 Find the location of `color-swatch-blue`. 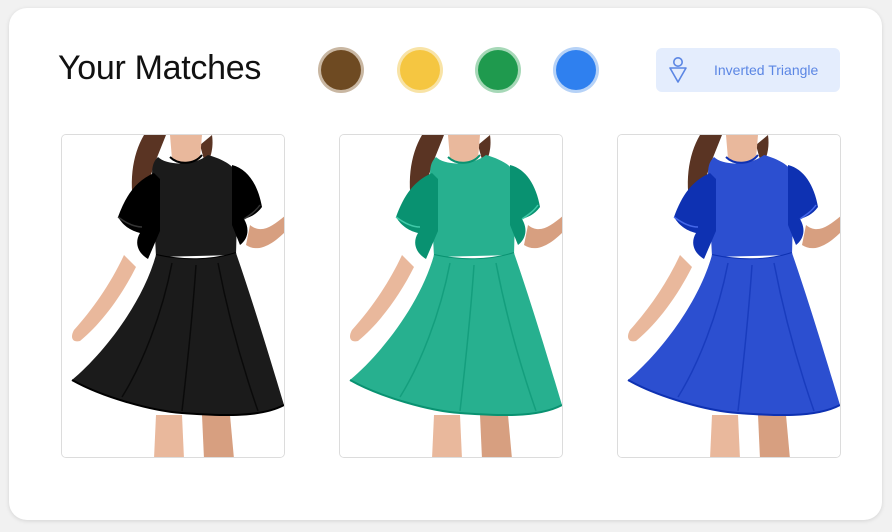

color-swatch-blue is located at coordinates (576, 70).